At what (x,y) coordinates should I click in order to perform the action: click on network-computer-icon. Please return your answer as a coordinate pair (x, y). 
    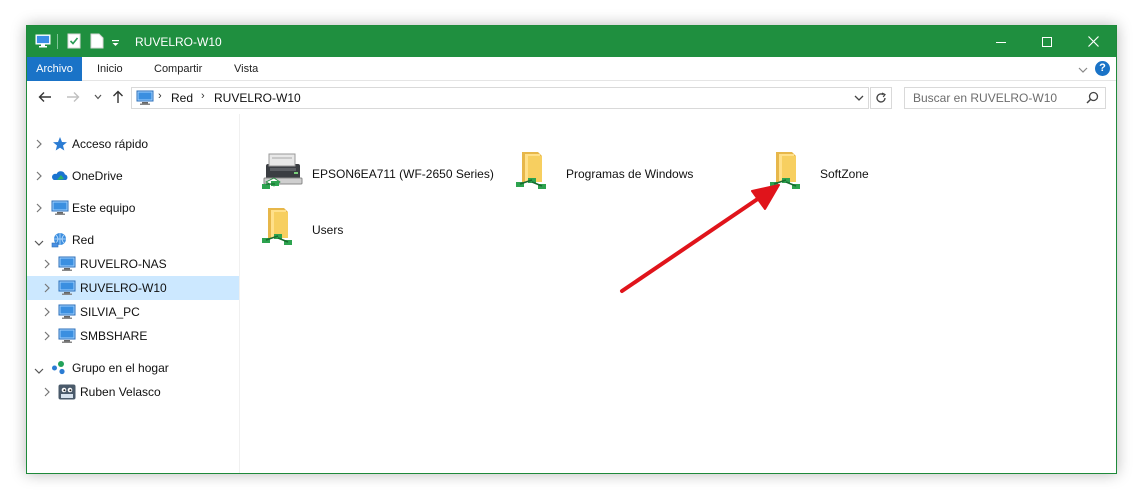
    Looking at the image, I should click on (145, 99).